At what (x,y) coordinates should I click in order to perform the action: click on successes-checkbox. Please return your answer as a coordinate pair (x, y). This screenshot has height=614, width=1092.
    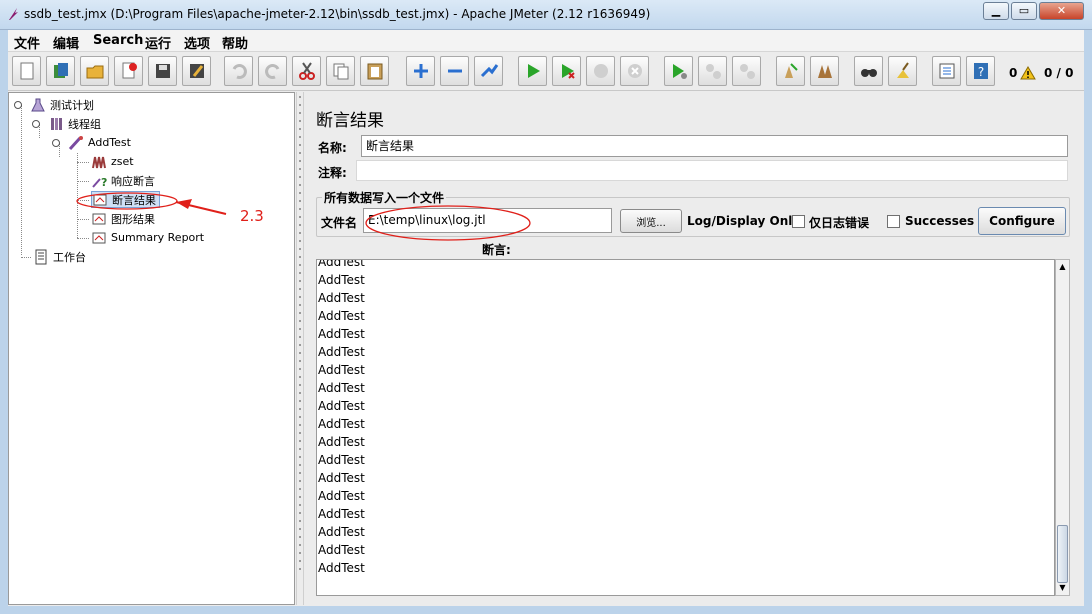
    Looking at the image, I should click on (893, 221).